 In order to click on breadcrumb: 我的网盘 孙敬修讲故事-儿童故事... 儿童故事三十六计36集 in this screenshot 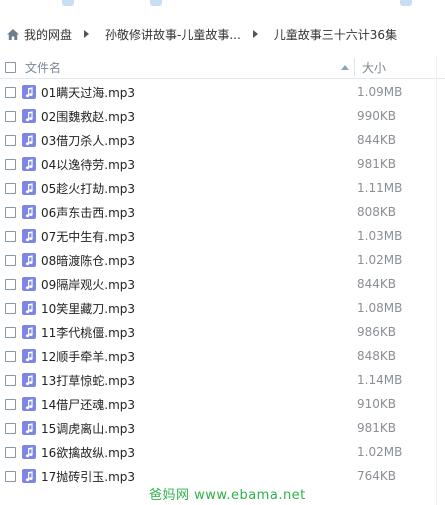, I will do `click(222, 34)`.